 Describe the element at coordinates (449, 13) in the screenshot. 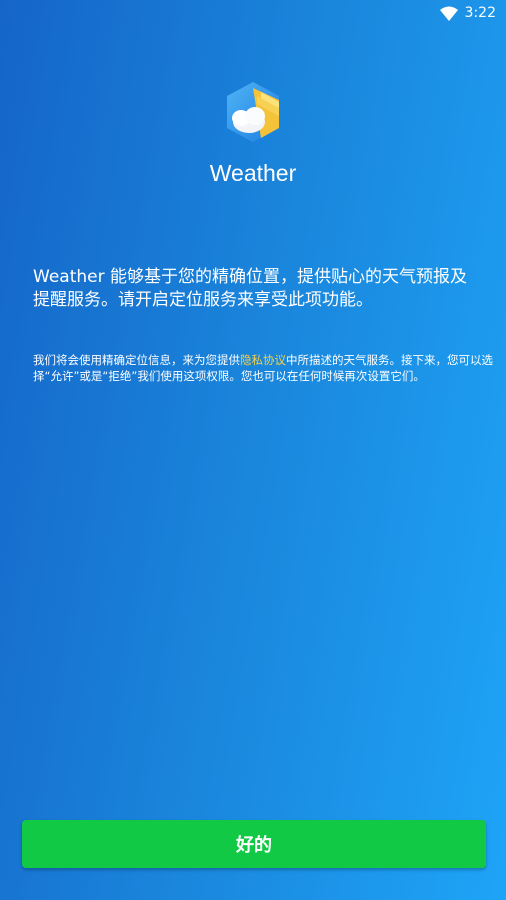

I see `wifi-icon` at that location.